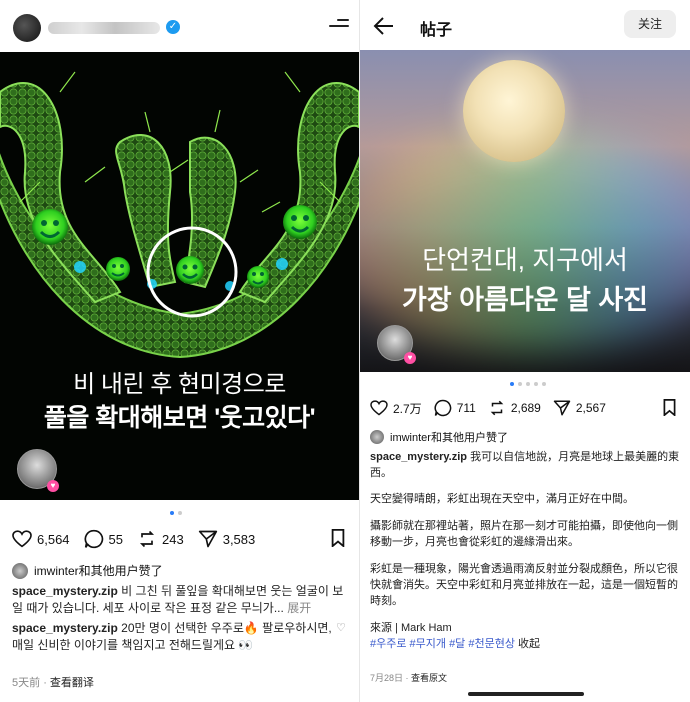  Describe the element at coordinates (411, 628) in the screenshot. I see `post-source: 來源 | Mark Ham` at that location.